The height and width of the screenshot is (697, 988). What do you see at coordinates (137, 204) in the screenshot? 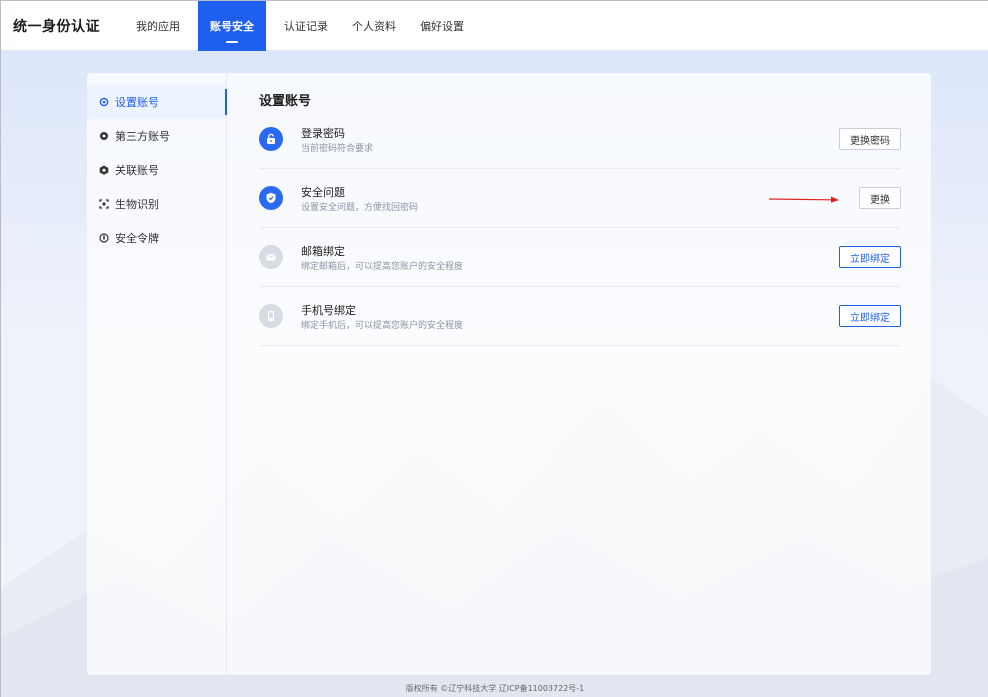
I see `sidebar-item-label: 生物识别` at bounding box center [137, 204].